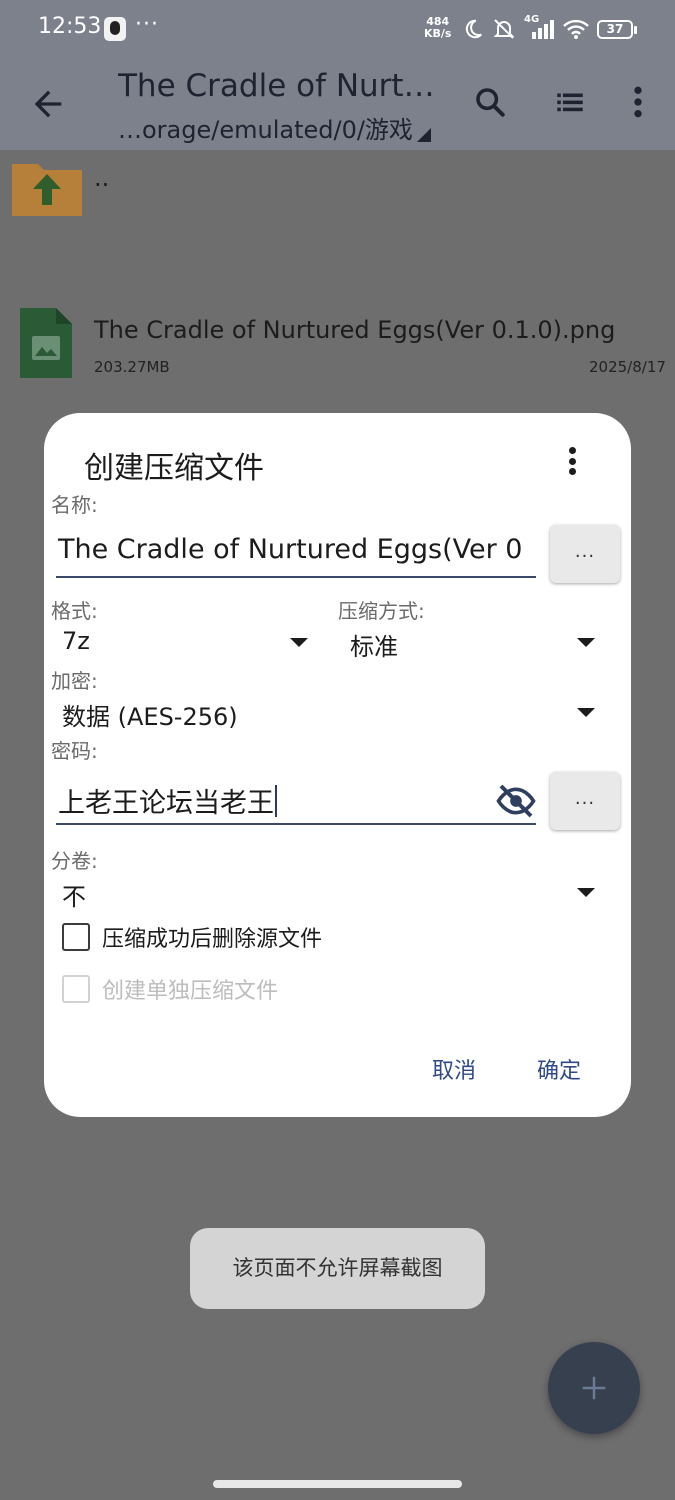 This screenshot has width=675, height=1500. Describe the element at coordinates (102, 178) in the screenshot. I see `file-name: ..` at that location.